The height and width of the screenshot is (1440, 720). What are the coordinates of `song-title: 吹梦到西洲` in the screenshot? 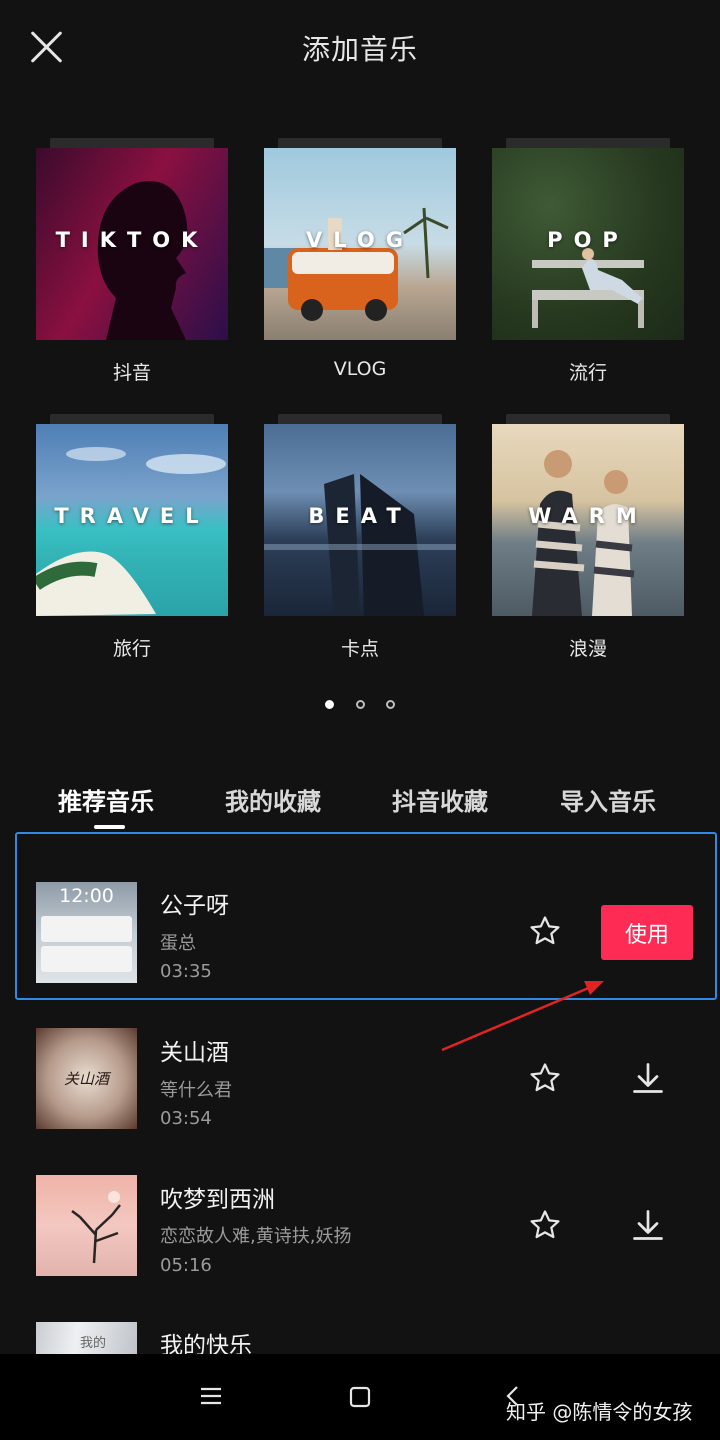 It's located at (217, 1200).